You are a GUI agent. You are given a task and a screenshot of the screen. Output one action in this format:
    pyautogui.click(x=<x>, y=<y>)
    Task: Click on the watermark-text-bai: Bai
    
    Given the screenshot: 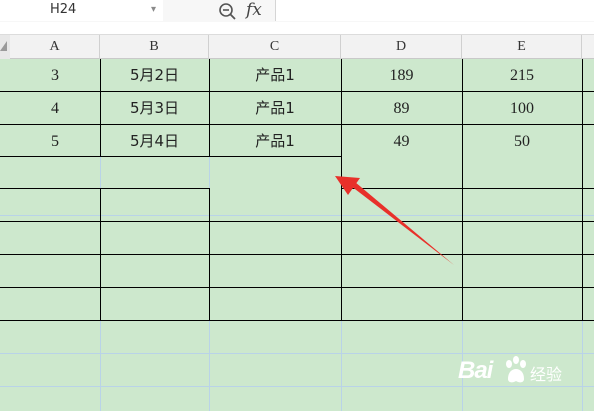 What is the action you would take?
    pyautogui.click(x=475, y=370)
    